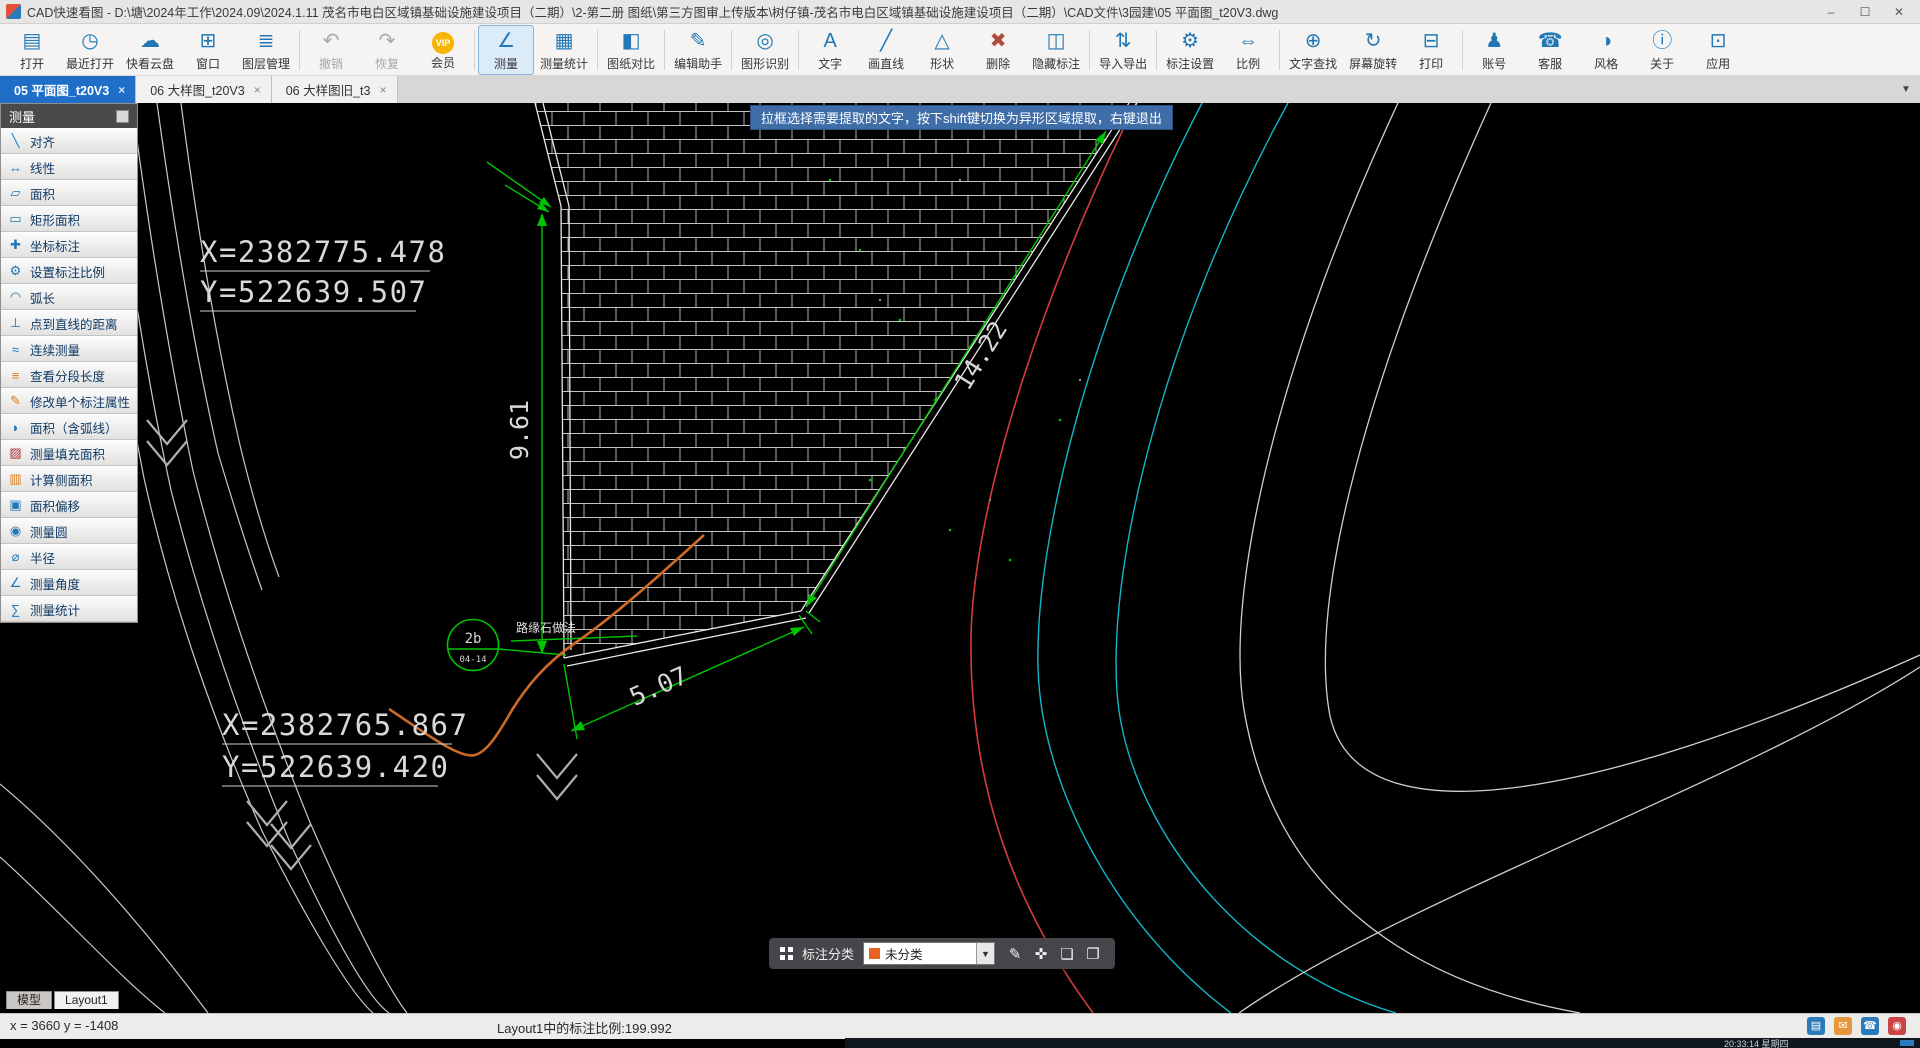  Describe the element at coordinates (90, 50) in the screenshot. I see `recent-open-button: ◷ 最近打开` at that location.